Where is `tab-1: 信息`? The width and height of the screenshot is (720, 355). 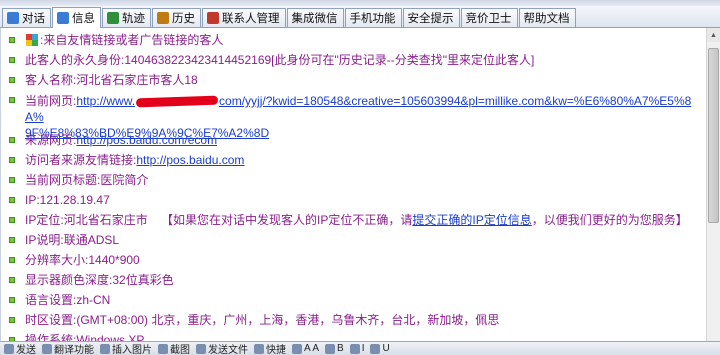
tab-1: 信息 is located at coordinates (76, 17).